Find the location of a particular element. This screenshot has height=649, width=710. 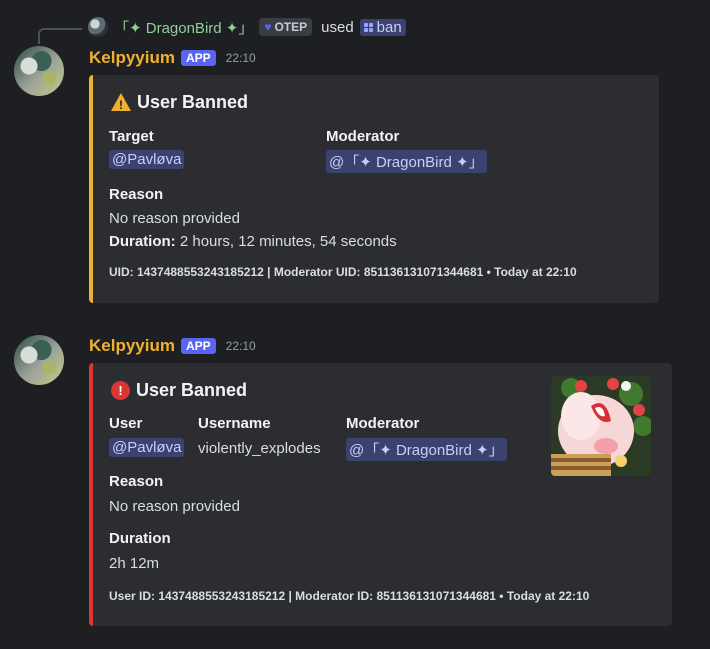

duration-value: 2 hours, 12 minutes, 54 seconds is located at coordinates (288, 241).